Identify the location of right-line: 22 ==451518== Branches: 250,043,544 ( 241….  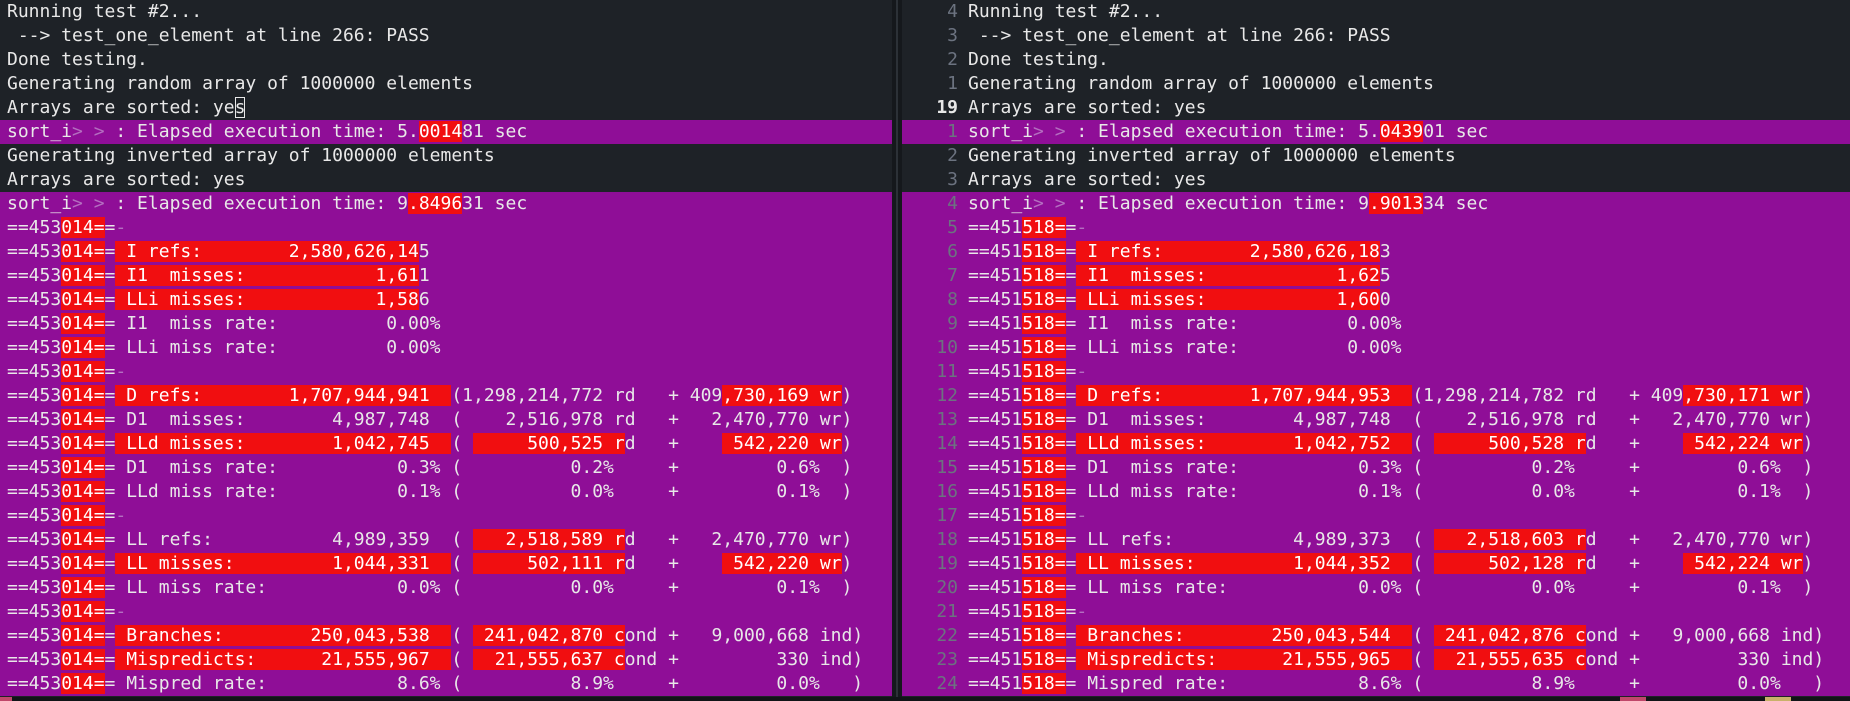
(1376, 636).